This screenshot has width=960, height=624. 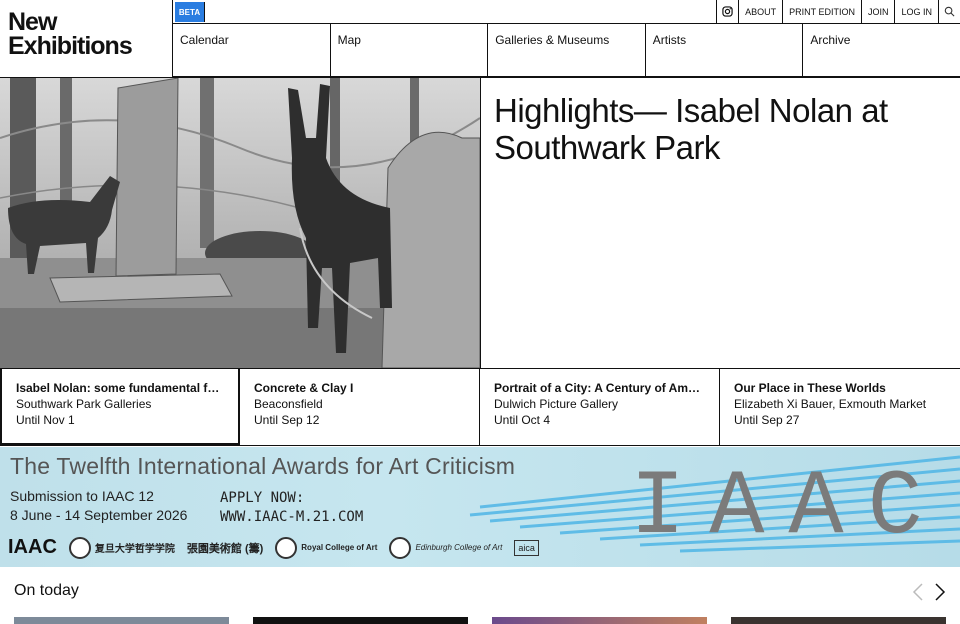 I want to click on chevron-left-icon, so click(x=918, y=592).